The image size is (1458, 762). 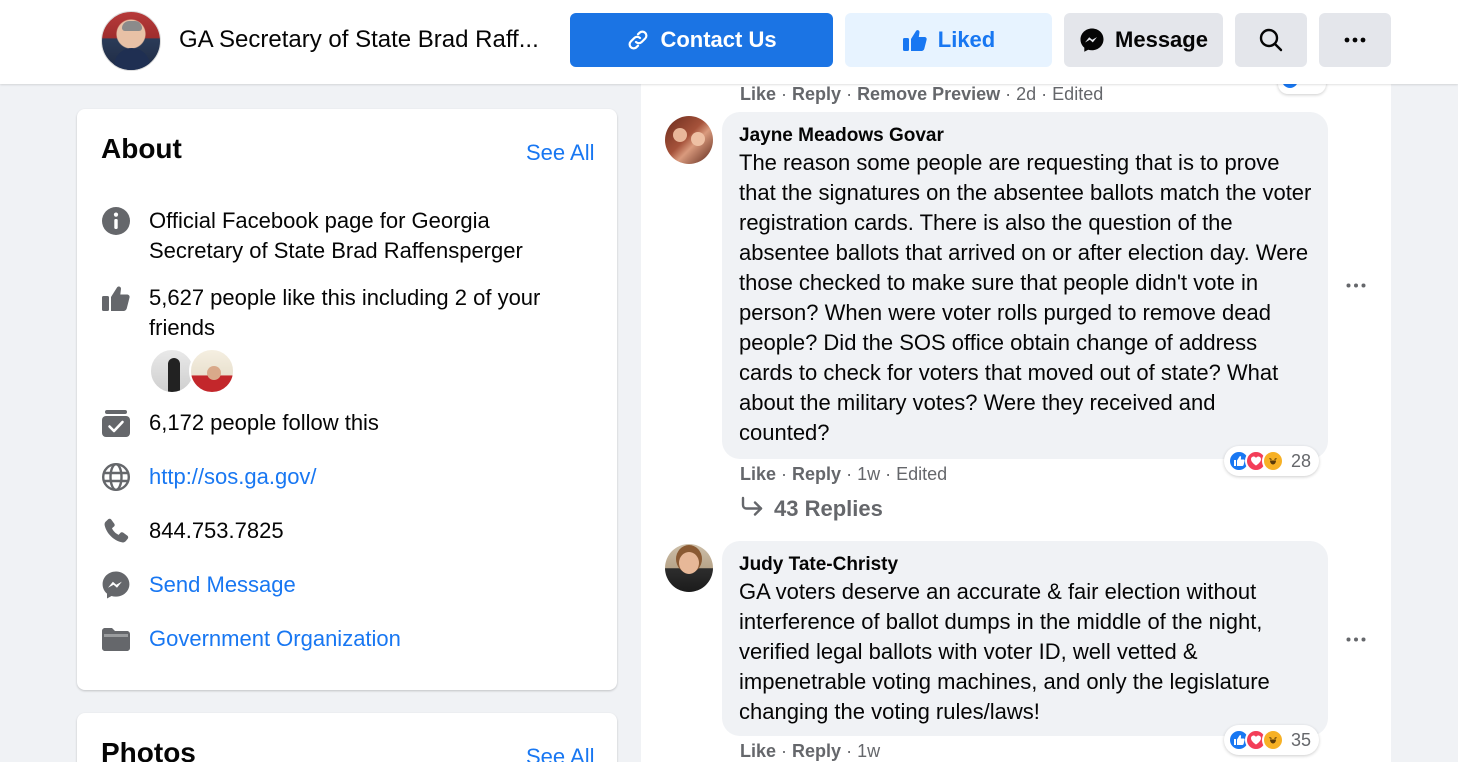 I want to click on about-website-row: http://sos.ga.gov/, so click(x=209, y=477).